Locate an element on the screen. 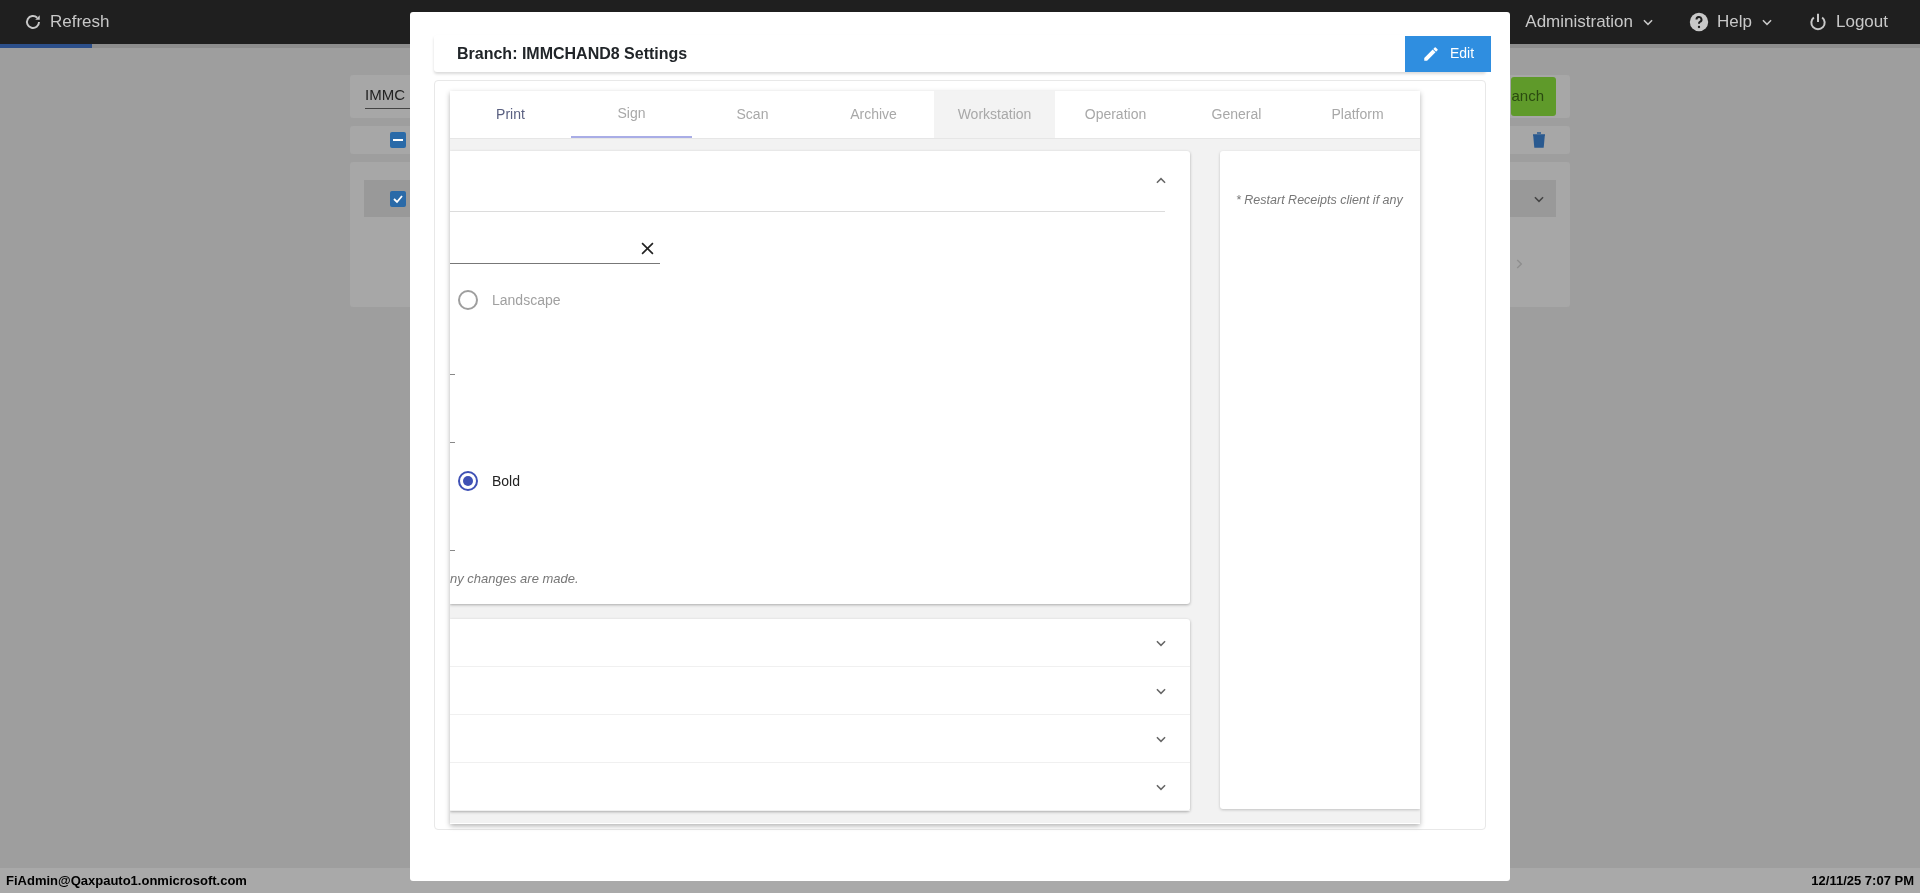 This screenshot has width=1920, height=893. date-time-text: 12/11/25 7:07 PM is located at coordinates (1862, 880).